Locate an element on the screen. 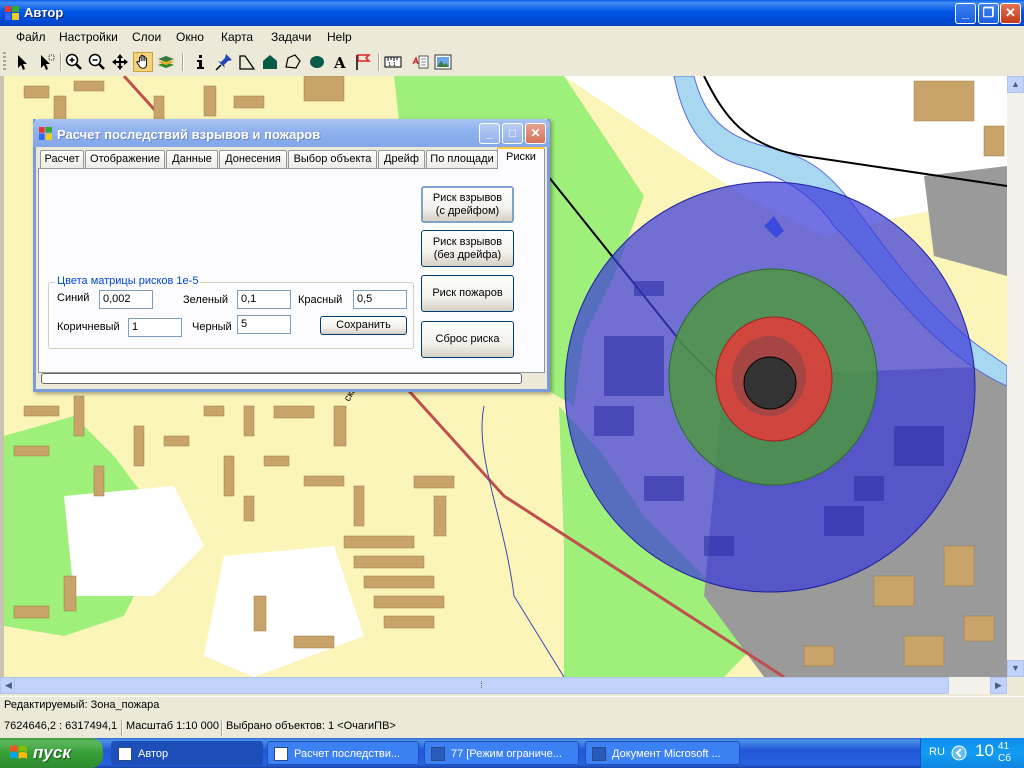  dialog-app-icon is located at coordinates (45, 133).